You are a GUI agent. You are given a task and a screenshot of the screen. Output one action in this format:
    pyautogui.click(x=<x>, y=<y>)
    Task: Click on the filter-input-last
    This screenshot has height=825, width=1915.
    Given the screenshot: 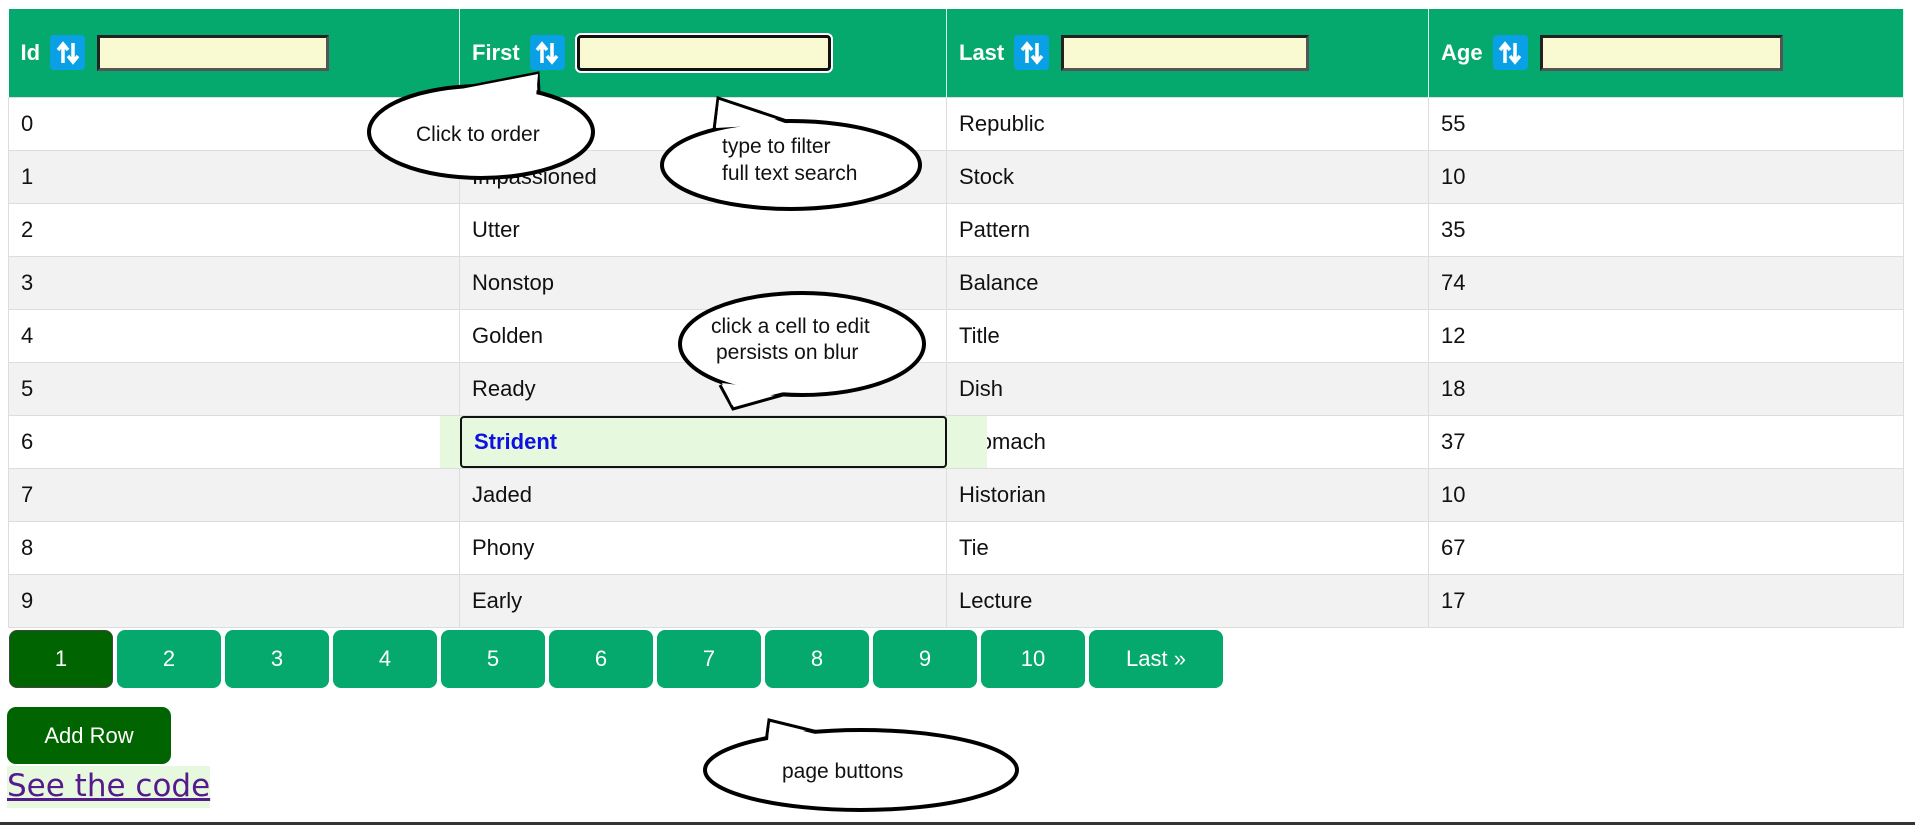 What is the action you would take?
    pyautogui.click(x=1185, y=52)
    